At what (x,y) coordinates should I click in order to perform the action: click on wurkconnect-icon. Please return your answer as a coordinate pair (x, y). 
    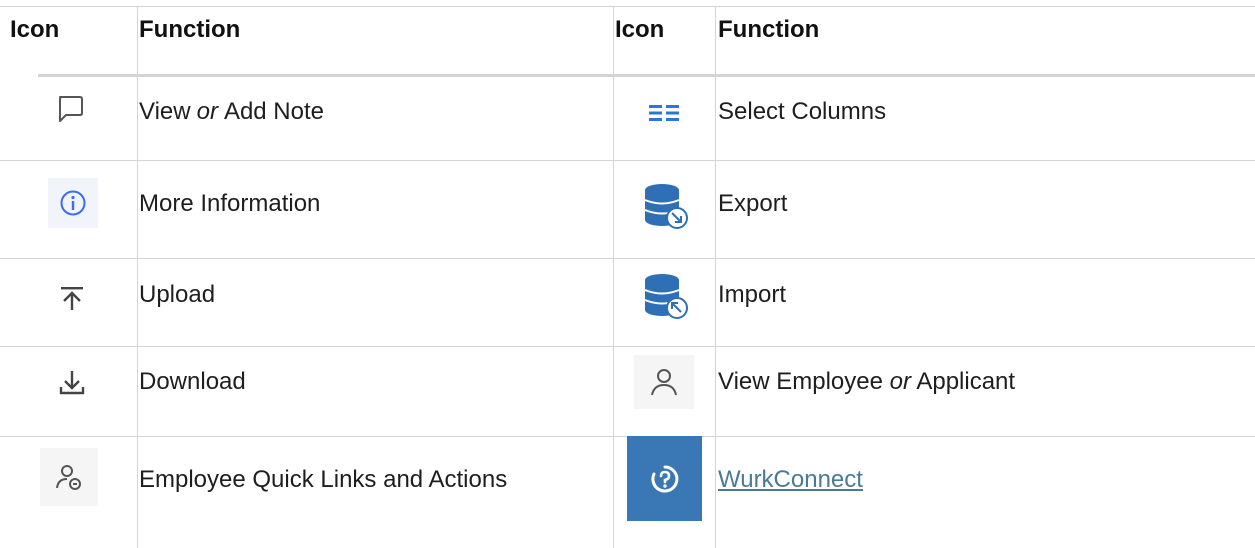
    Looking at the image, I should click on (664, 478).